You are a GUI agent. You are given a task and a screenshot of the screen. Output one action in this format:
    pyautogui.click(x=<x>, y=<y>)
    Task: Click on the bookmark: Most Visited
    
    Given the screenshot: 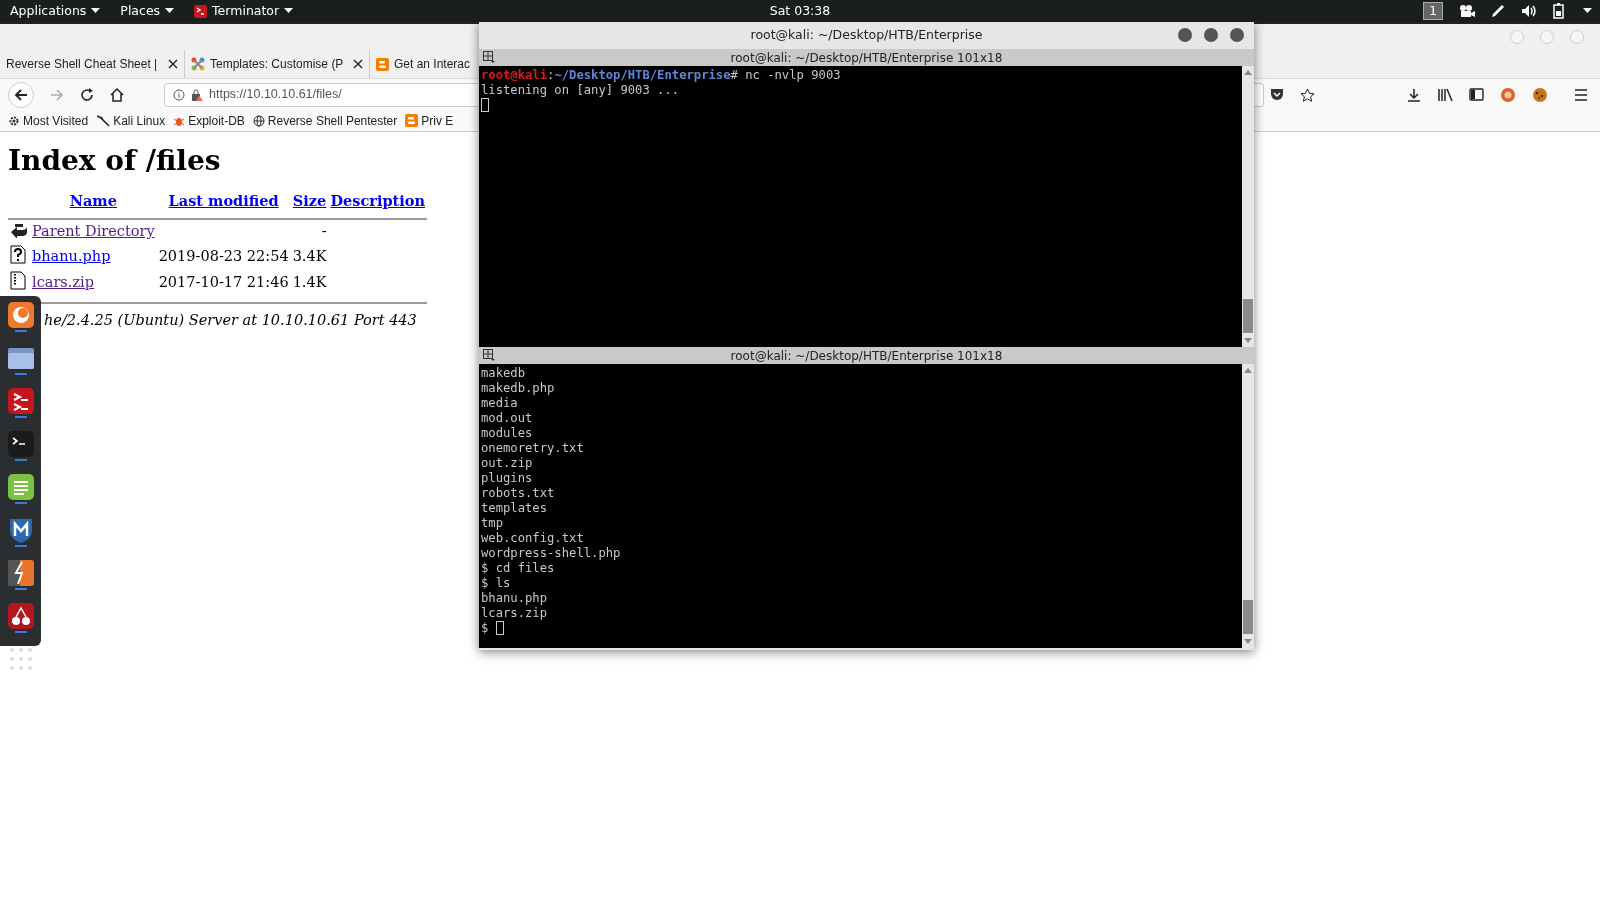 What is the action you would take?
    pyautogui.click(x=48, y=120)
    